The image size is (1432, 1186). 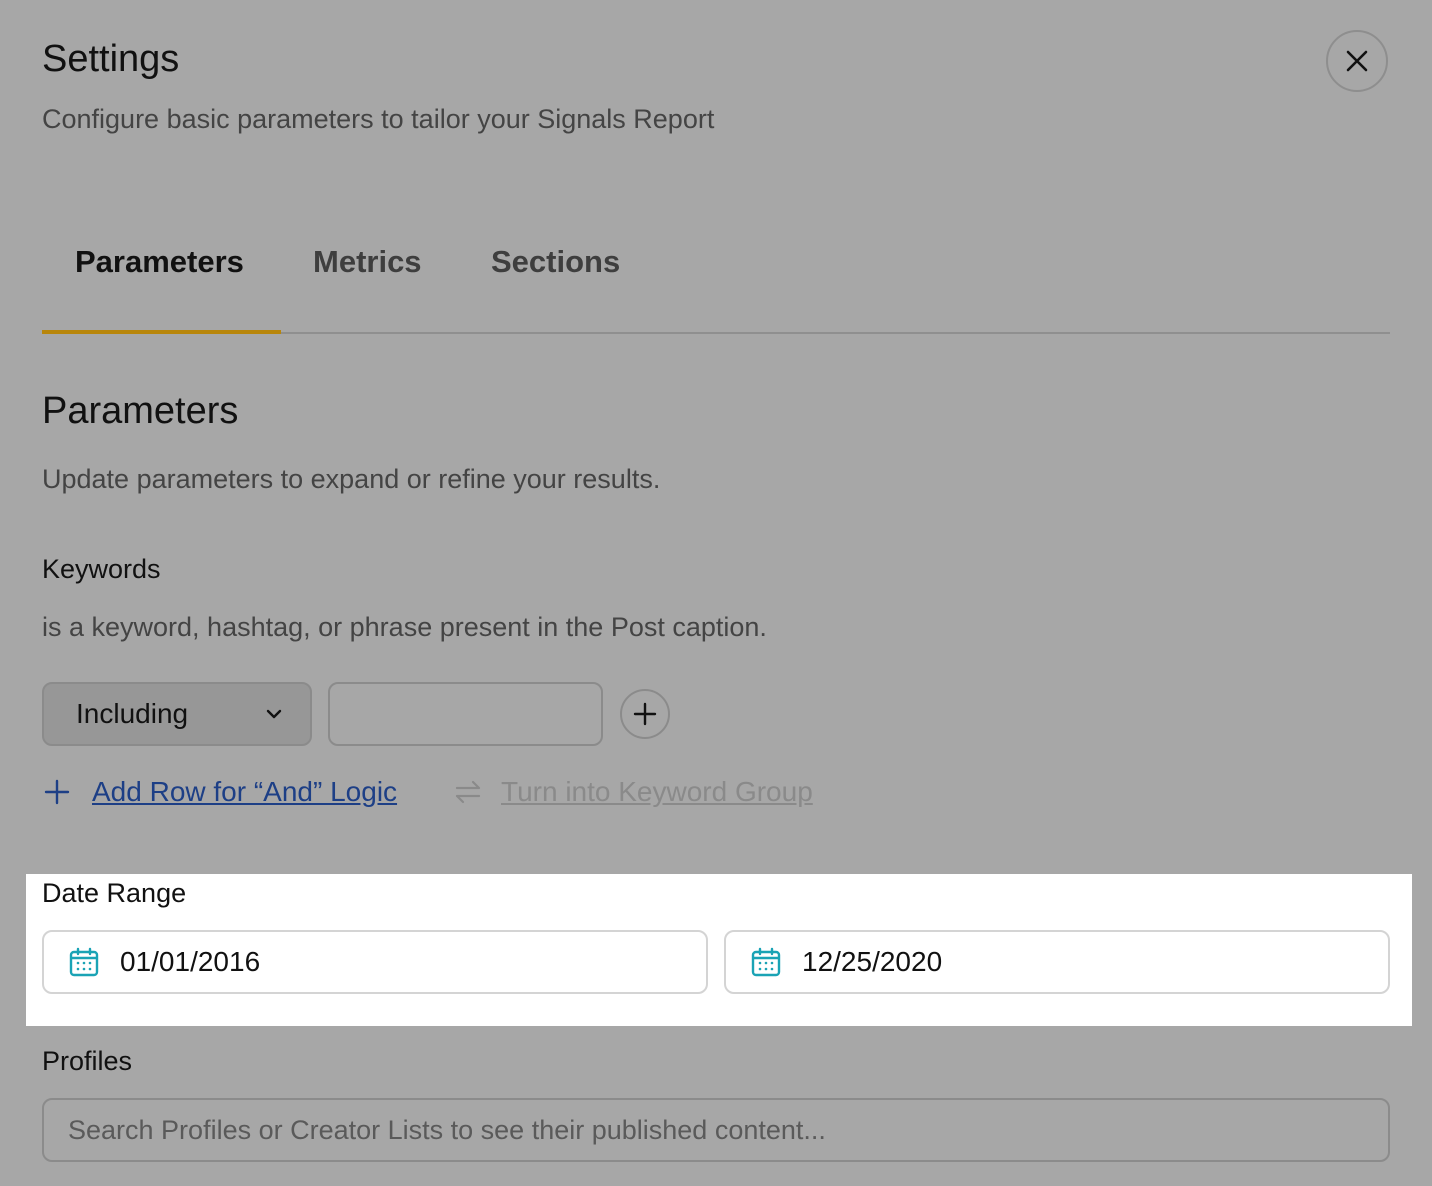 I want to click on start-date-value: 01/01/2016, so click(x=190, y=961).